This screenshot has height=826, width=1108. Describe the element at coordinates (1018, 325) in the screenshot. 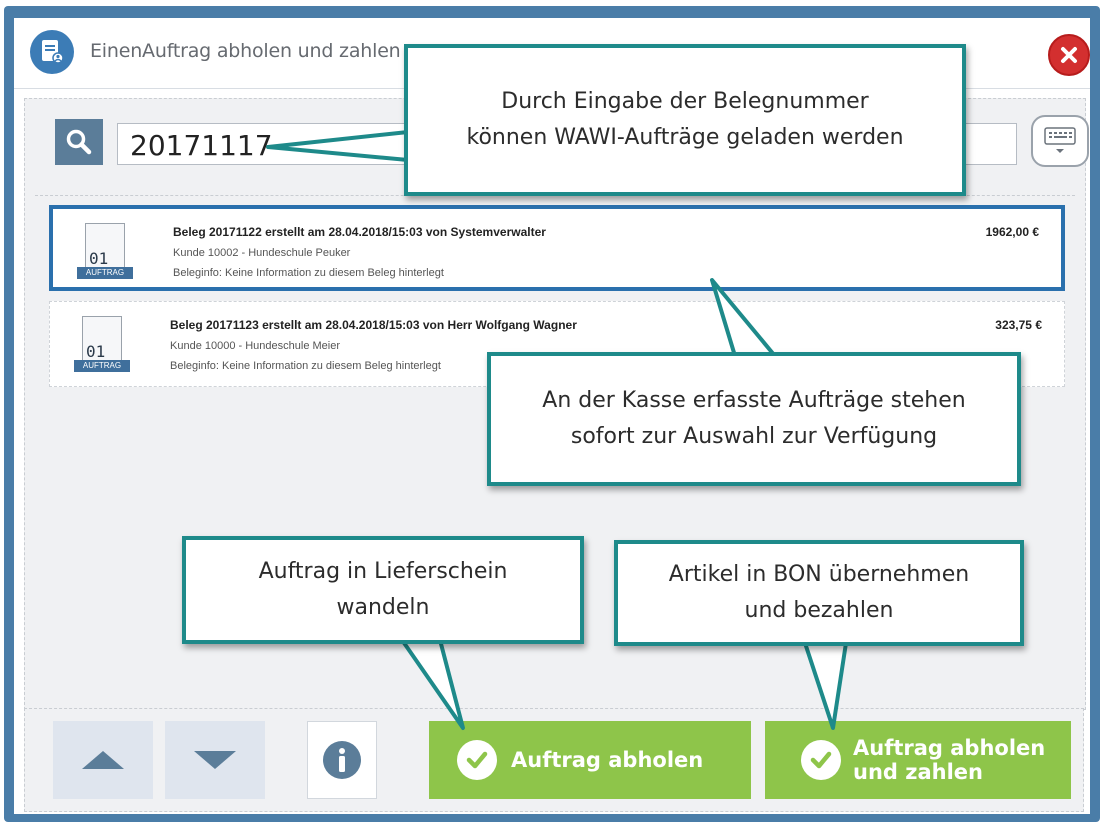

I see `order-price: 323,75 €` at that location.